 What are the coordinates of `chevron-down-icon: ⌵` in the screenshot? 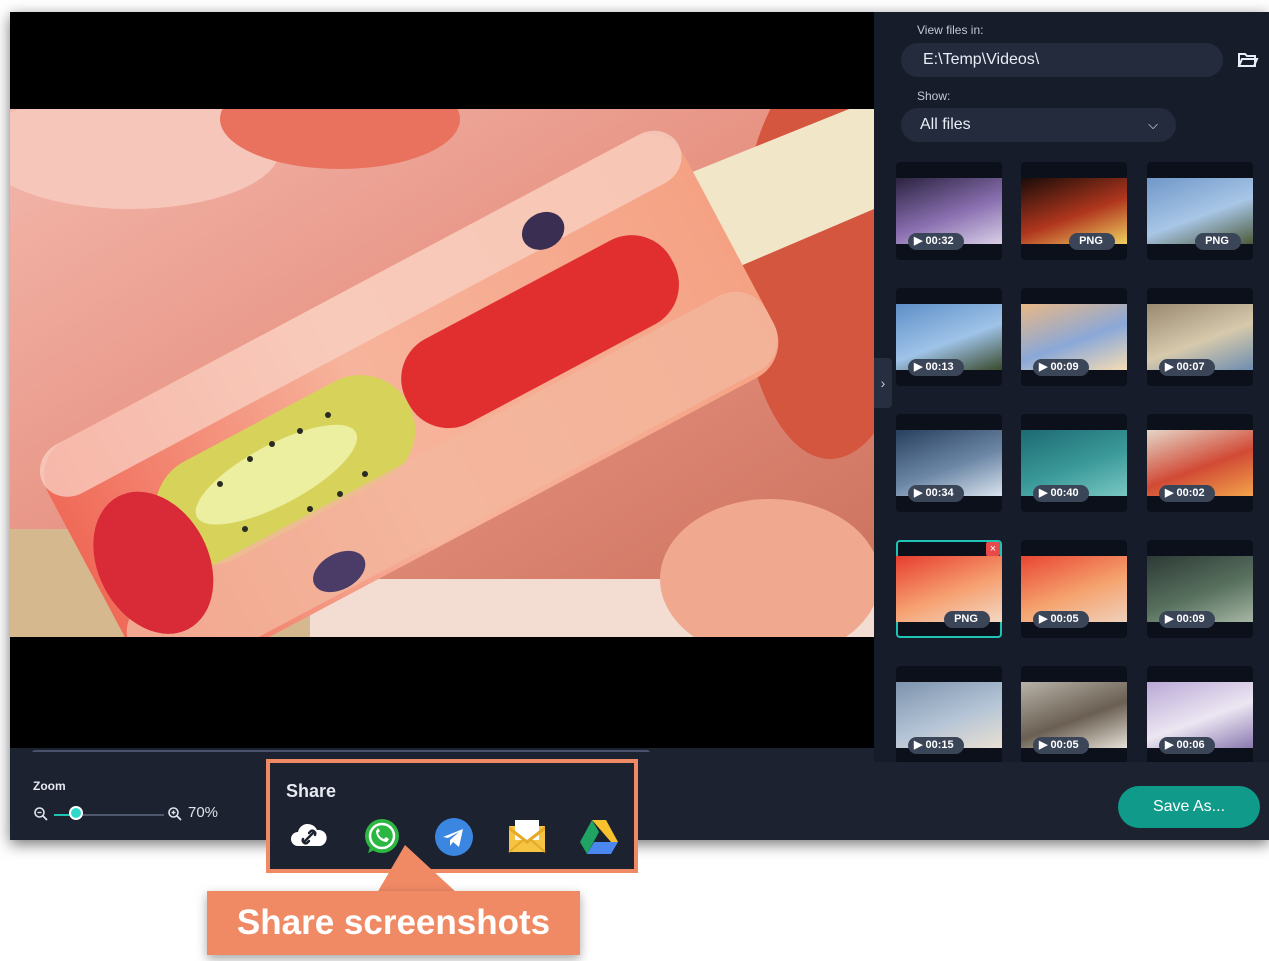 It's located at (1153, 124).